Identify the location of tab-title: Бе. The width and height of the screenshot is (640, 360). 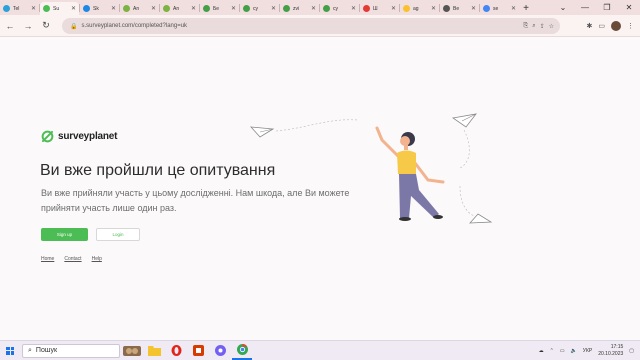
(216, 8).